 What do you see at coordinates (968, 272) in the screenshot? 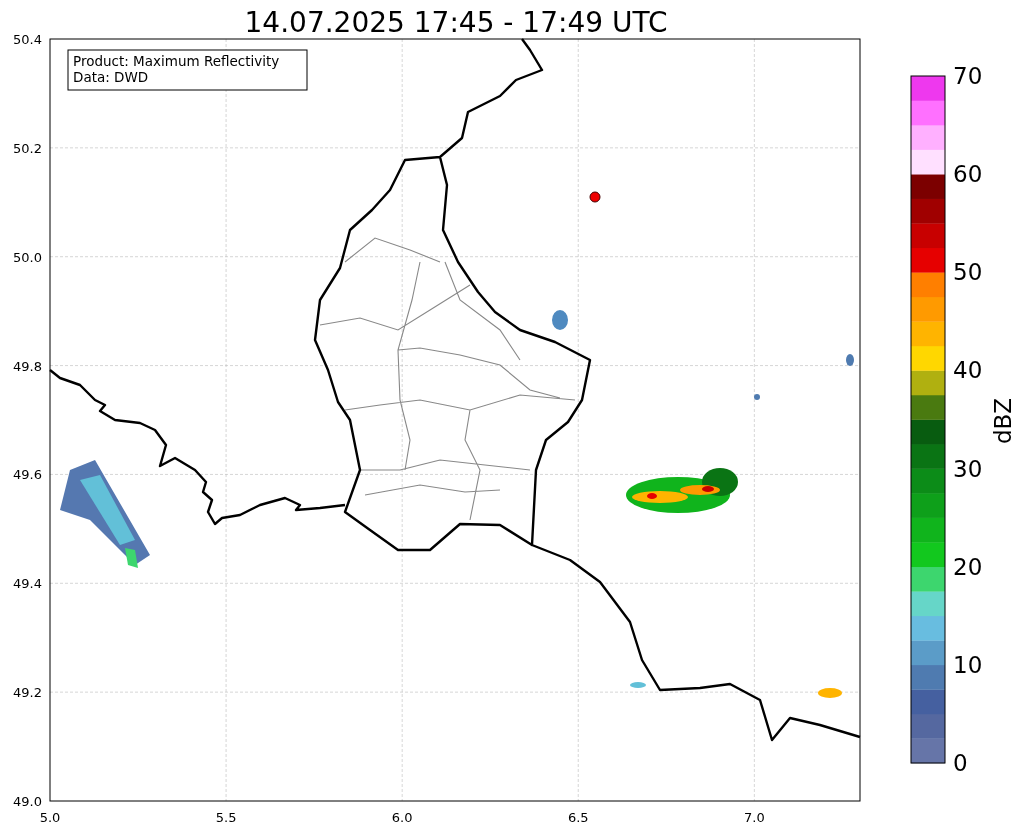
I see `colorbar-tick-label: 50` at bounding box center [968, 272].